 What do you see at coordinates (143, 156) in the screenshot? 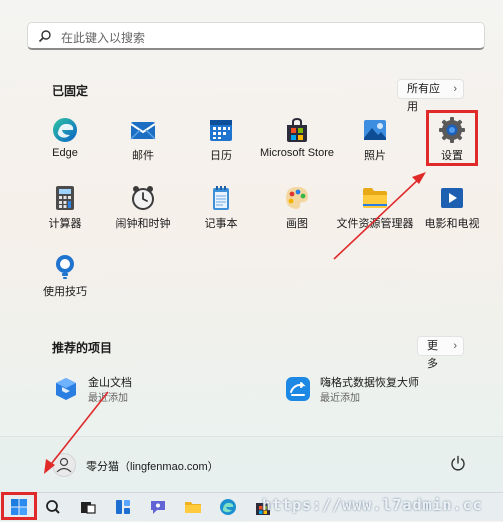
I see `app-label: 邮件` at bounding box center [143, 156].